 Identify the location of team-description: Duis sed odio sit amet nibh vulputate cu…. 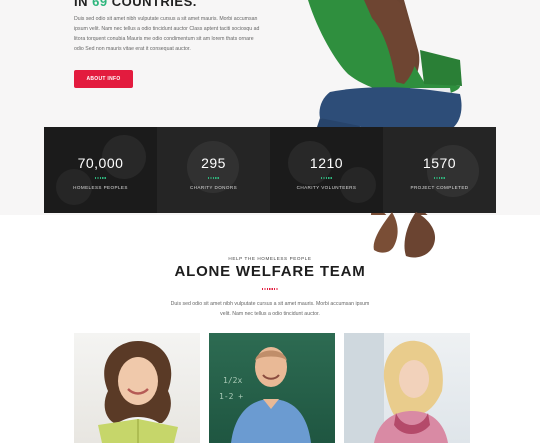
(270, 309).